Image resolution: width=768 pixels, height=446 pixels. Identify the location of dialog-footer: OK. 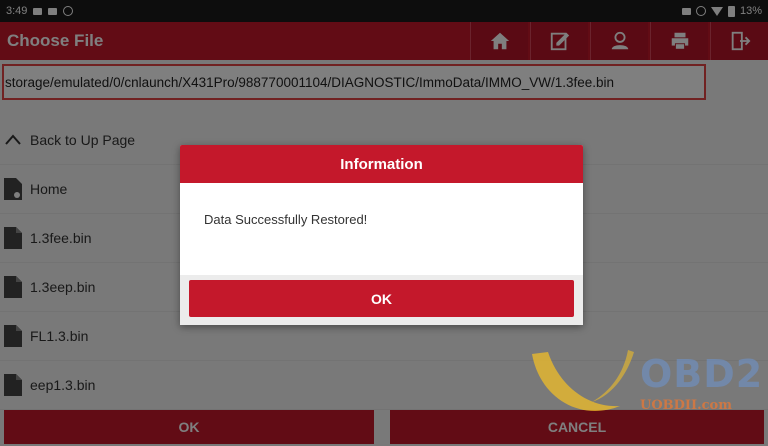
(381, 300).